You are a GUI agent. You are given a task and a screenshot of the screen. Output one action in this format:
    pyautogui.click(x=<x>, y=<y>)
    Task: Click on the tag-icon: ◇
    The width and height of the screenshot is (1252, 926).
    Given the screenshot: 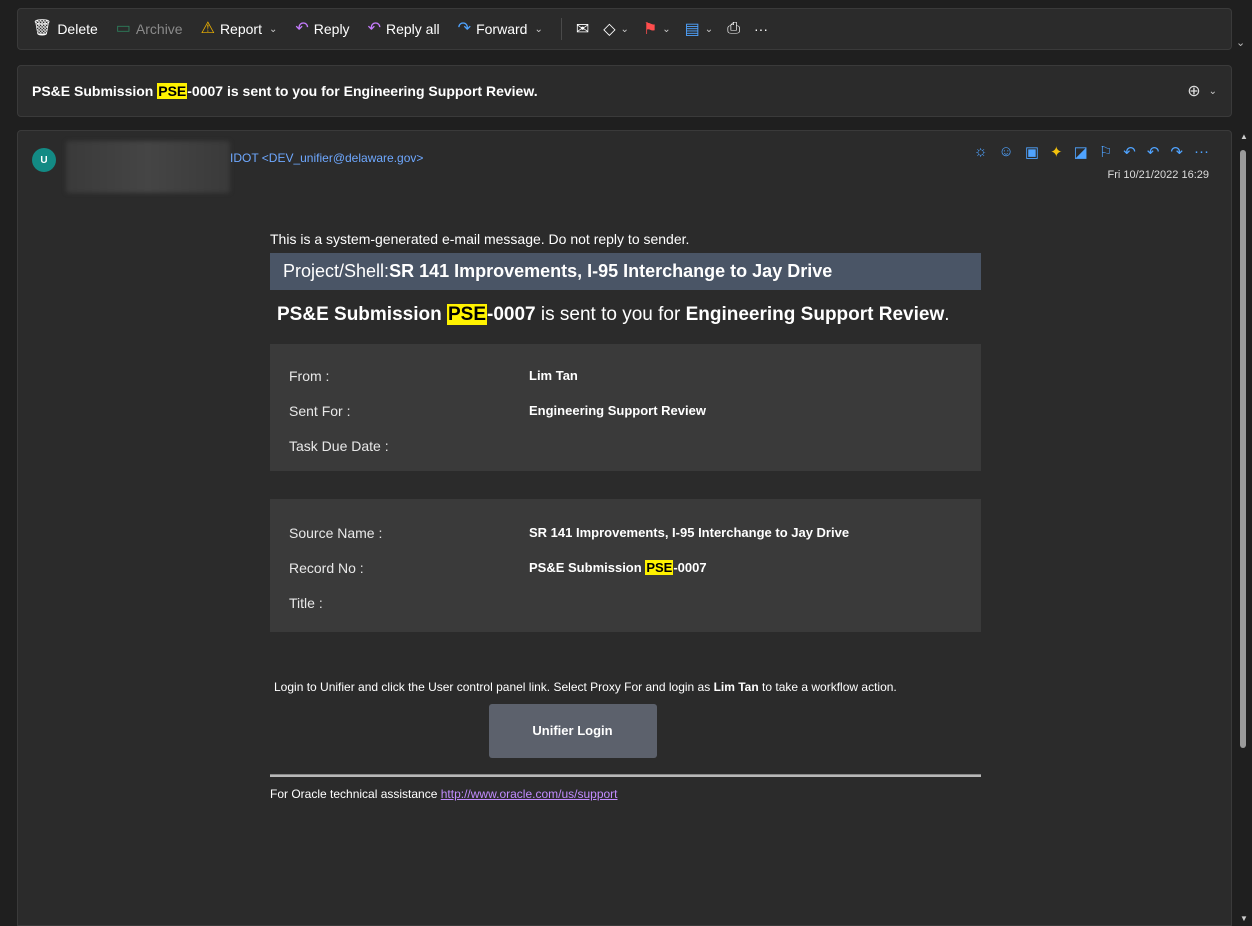 What is the action you would take?
    pyautogui.click(x=609, y=29)
    